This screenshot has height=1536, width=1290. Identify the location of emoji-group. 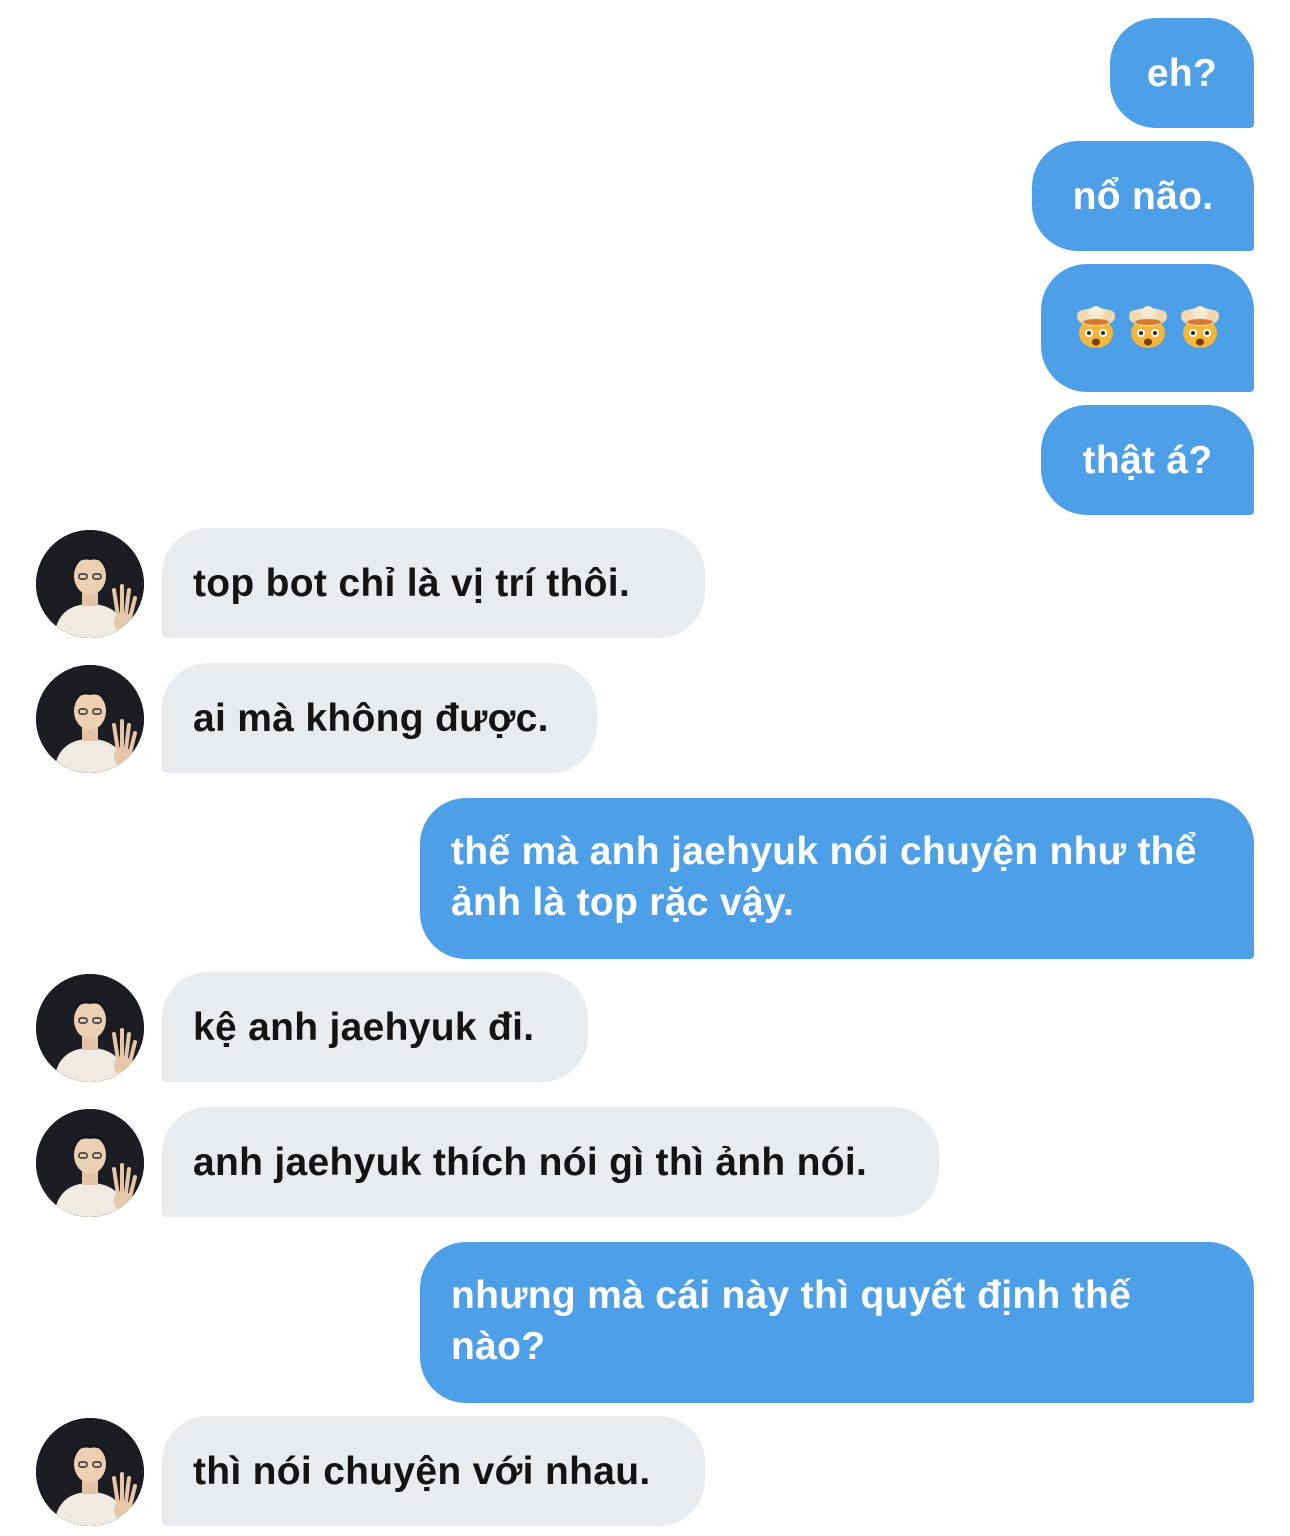
(1147, 328).